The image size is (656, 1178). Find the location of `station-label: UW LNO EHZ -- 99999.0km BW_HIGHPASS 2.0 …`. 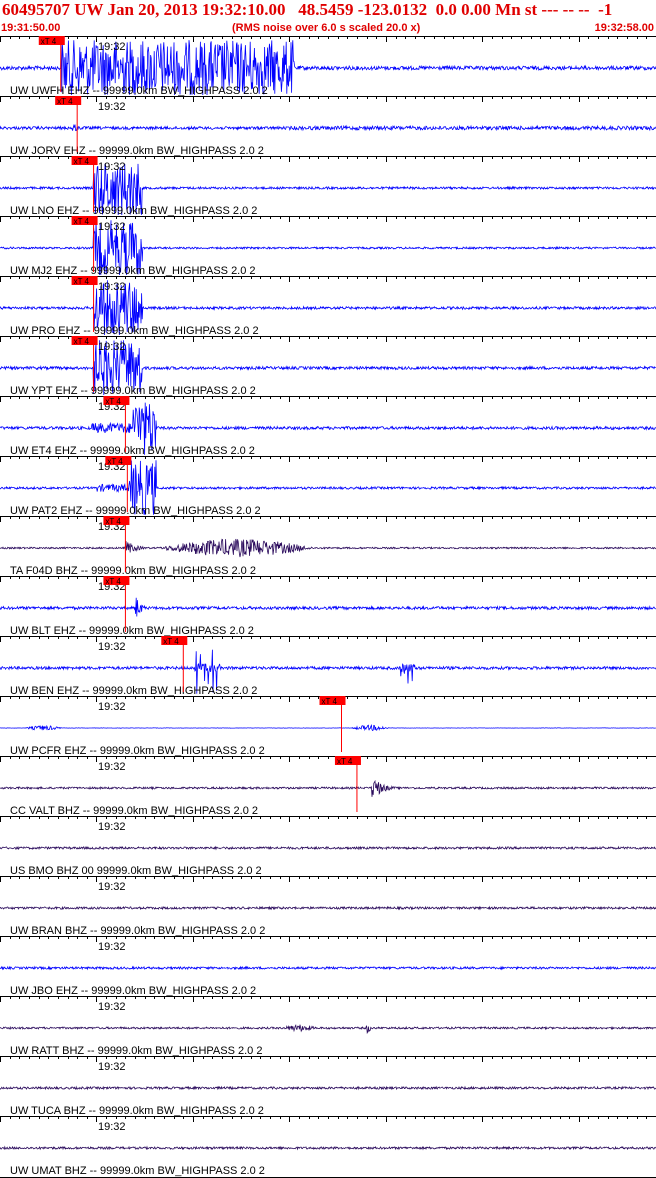

station-label: UW LNO EHZ -- 99999.0km BW_HIGHPASS 2.0 … is located at coordinates (133, 211).